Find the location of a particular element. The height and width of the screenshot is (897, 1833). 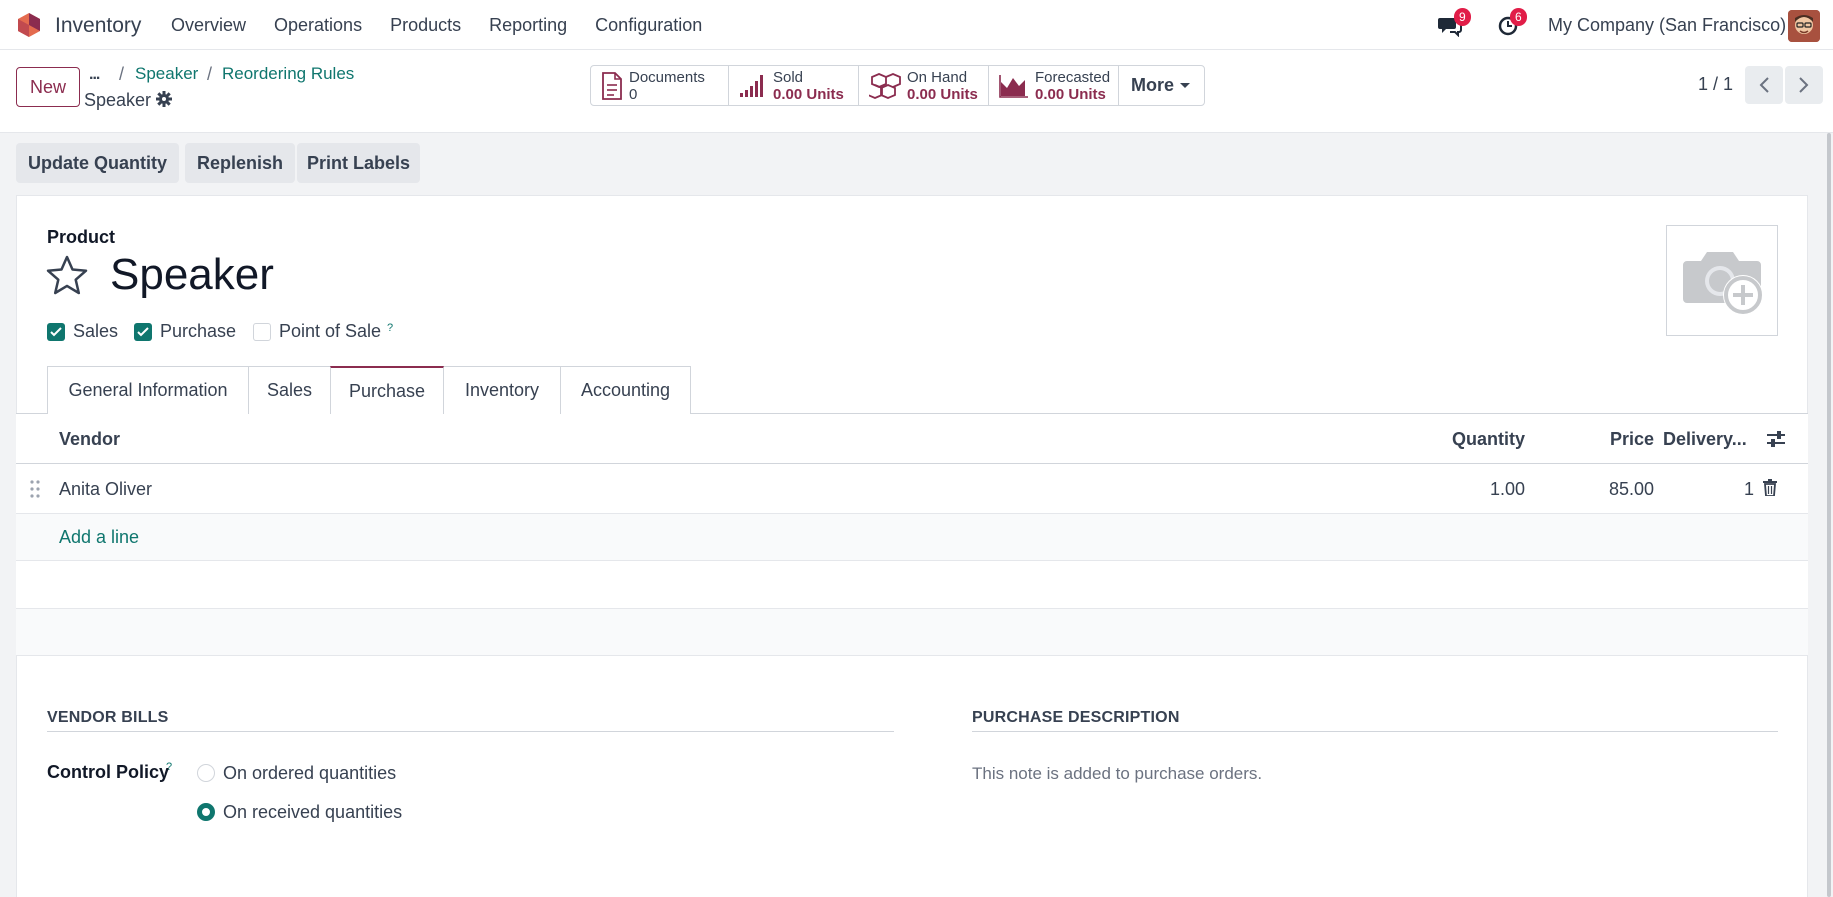

area-chart-icon is located at coordinates (1014, 86).